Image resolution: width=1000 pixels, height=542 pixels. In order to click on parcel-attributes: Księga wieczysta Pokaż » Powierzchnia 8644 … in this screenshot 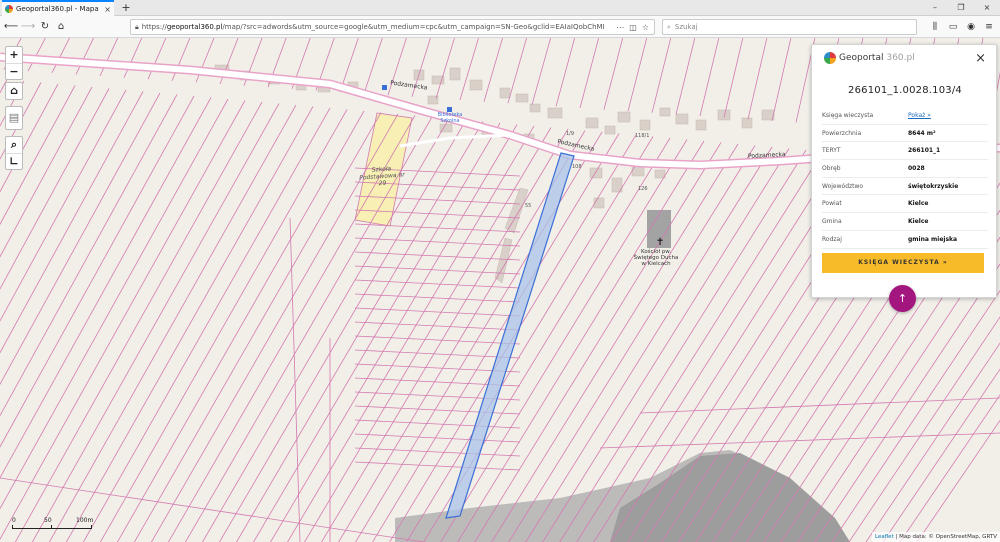, I will do `click(905, 178)`.